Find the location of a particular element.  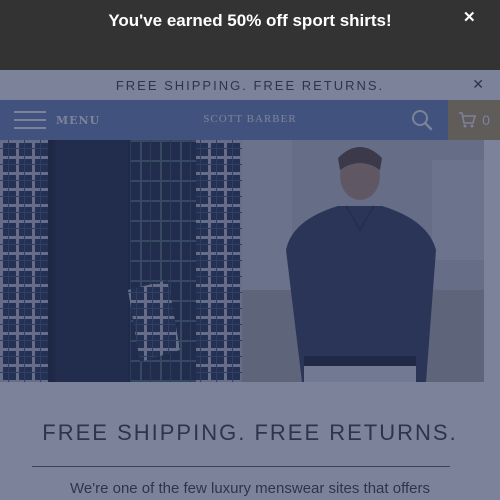

promo-bar-text: FREE SHIPPING. FREE RETURNS. is located at coordinates (250, 85).